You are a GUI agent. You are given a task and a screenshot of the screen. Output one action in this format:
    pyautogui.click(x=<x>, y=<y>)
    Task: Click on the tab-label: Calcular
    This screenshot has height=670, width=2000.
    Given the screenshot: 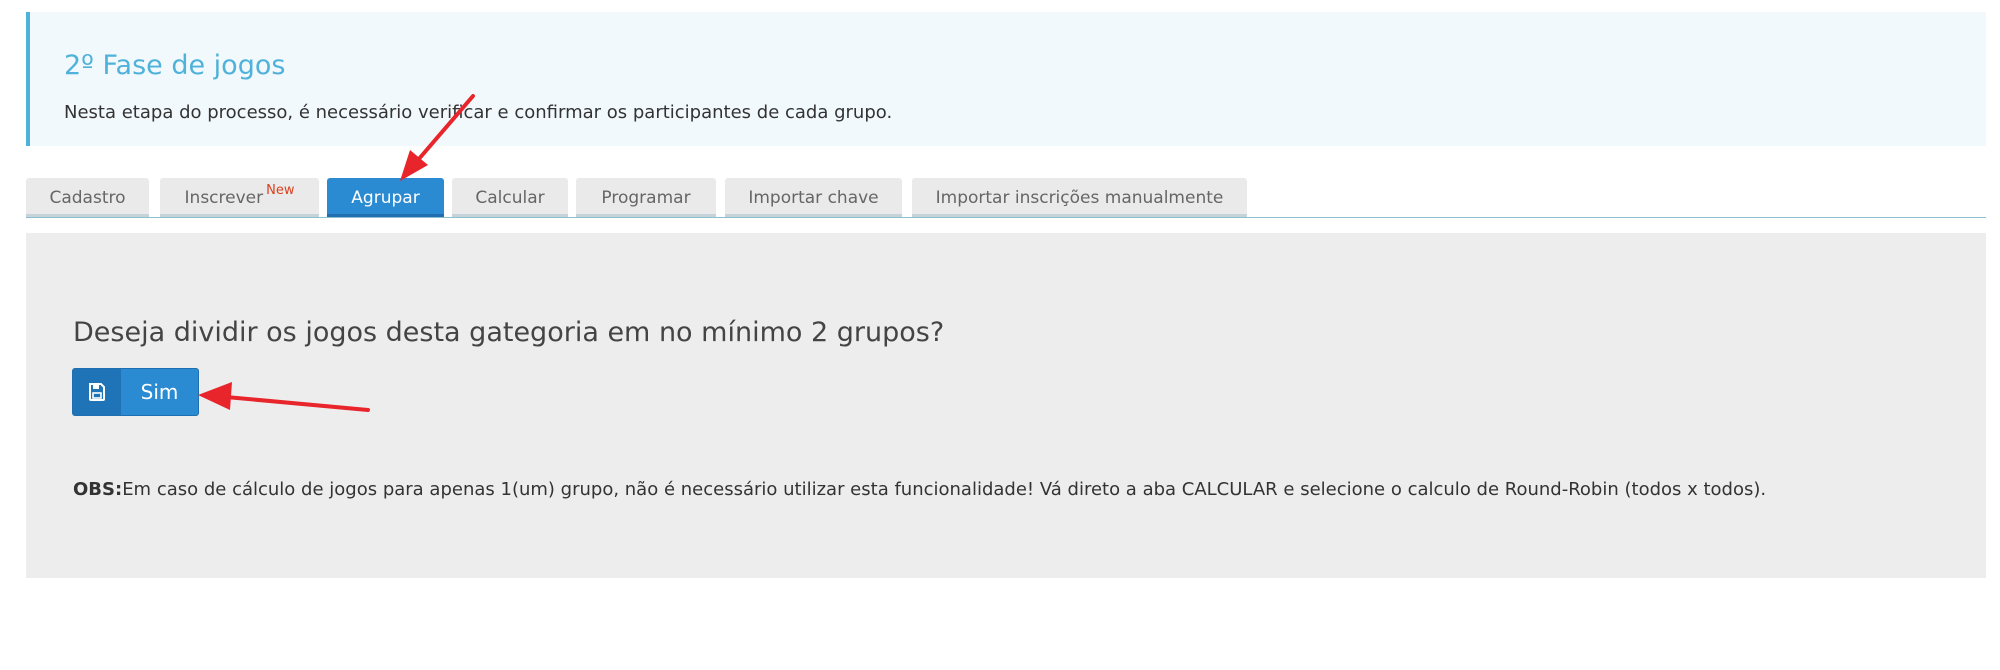 What is the action you would take?
    pyautogui.click(x=510, y=198)
    